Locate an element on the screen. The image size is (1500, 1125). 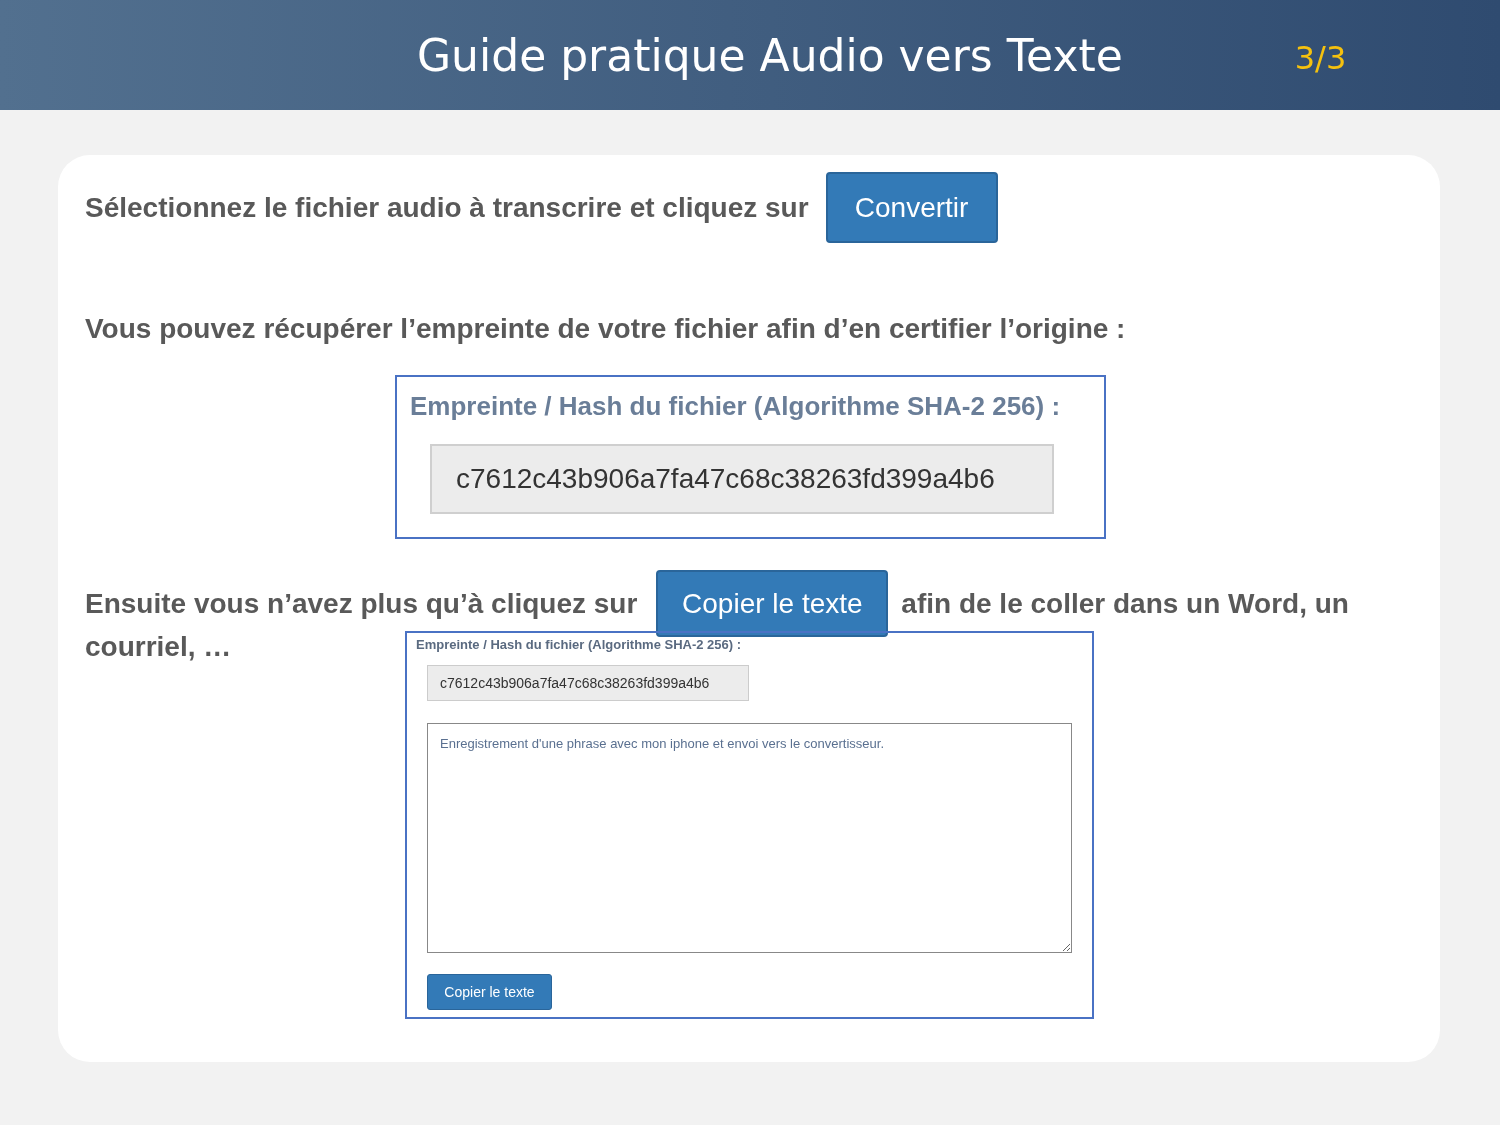
convert-button: Convertir is located at coordinates (911, 207).